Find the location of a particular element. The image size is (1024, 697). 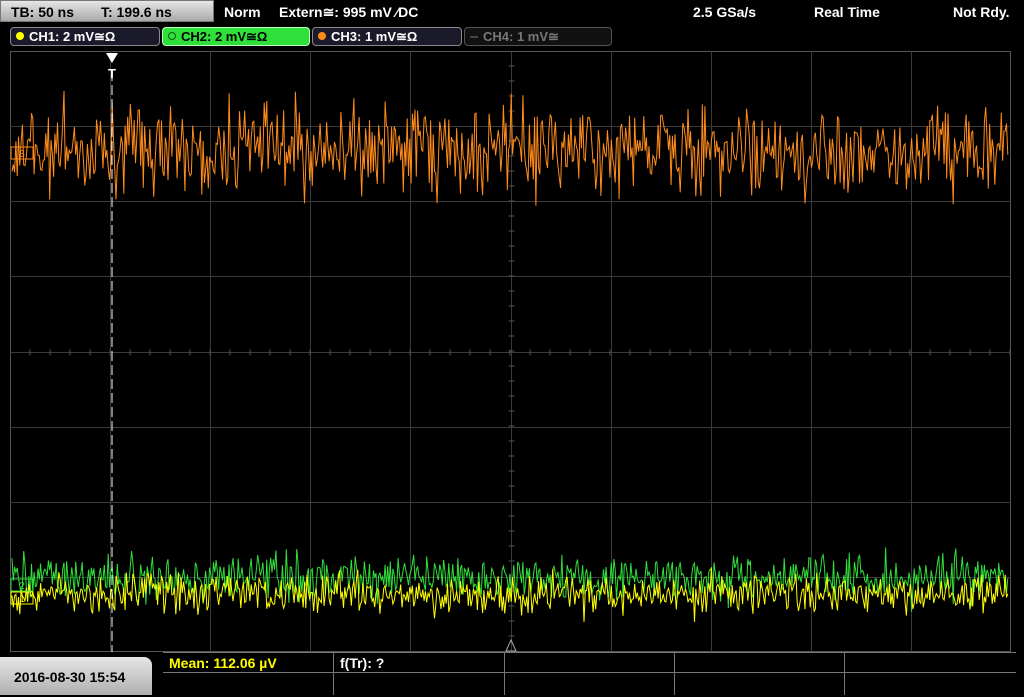

channel-1-dot-icon is located at coordinates (20, 36).